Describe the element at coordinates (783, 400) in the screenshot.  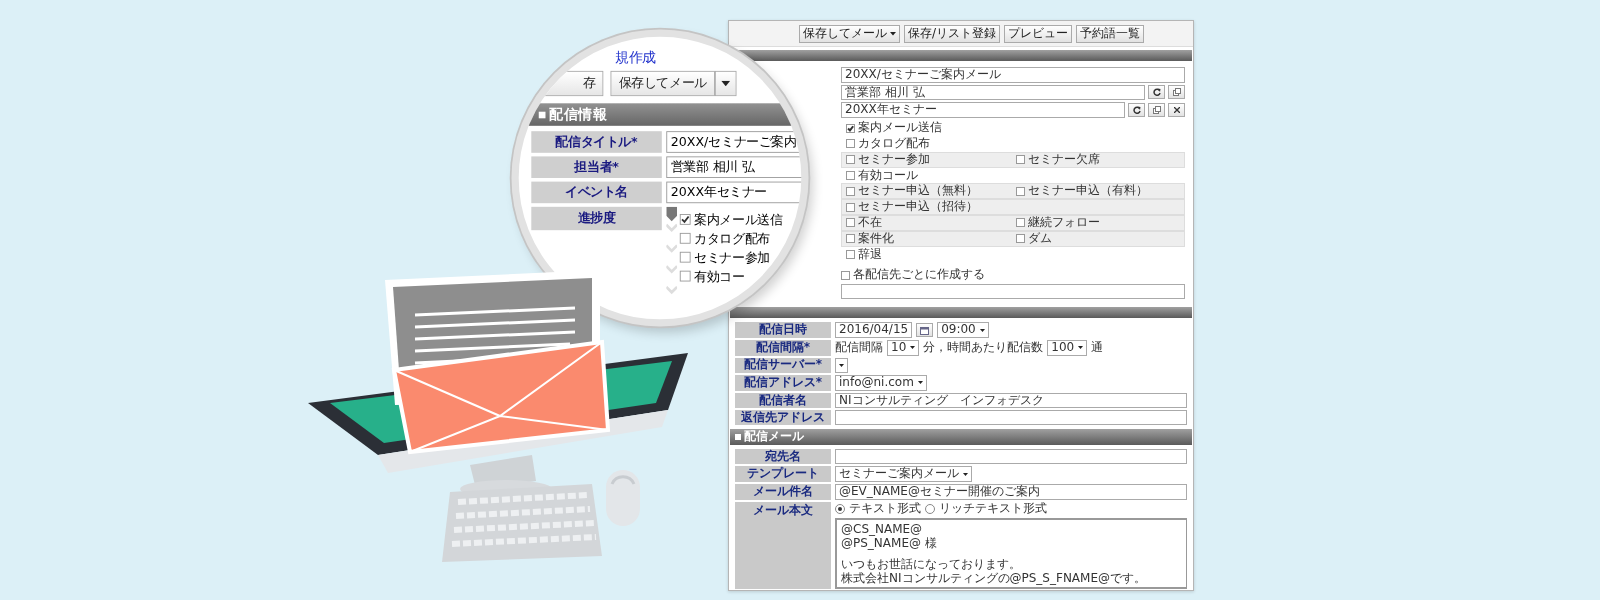
I see `field-label: 配信者名` at that location.